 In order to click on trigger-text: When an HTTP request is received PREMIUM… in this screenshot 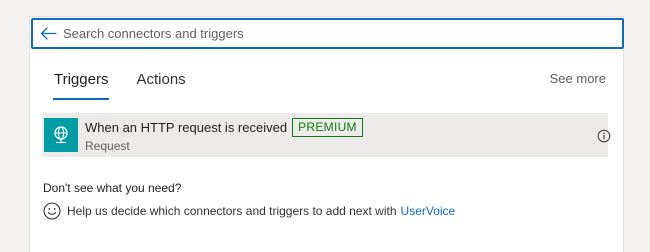, I will do `click(224, 135)`.